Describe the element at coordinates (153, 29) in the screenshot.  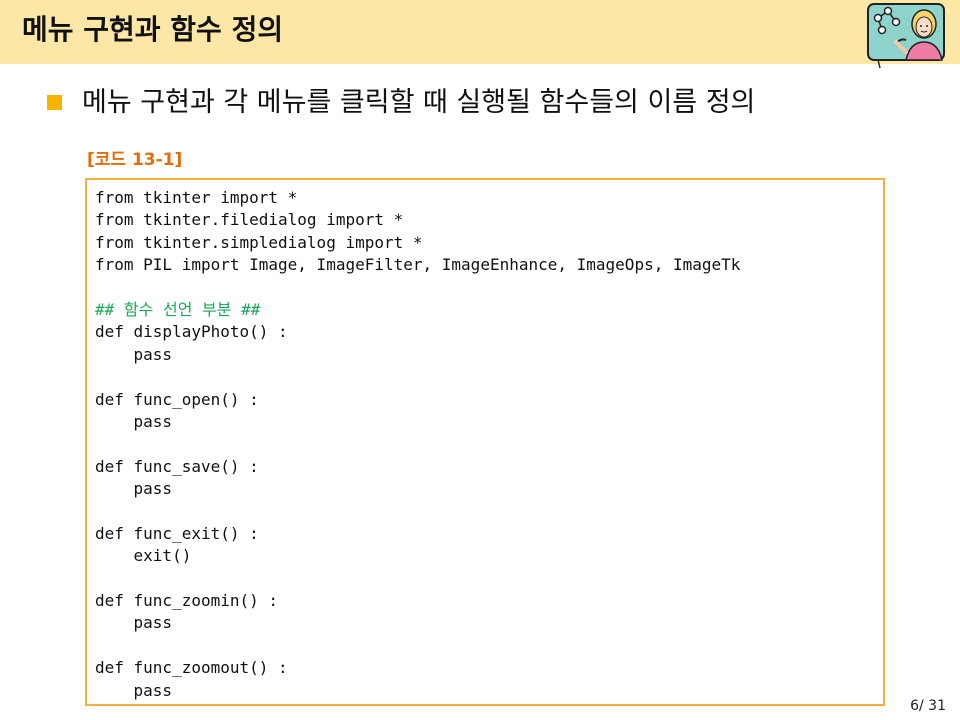
I see `slide-title: 메뉴 구현과 함수 정의` at that location.